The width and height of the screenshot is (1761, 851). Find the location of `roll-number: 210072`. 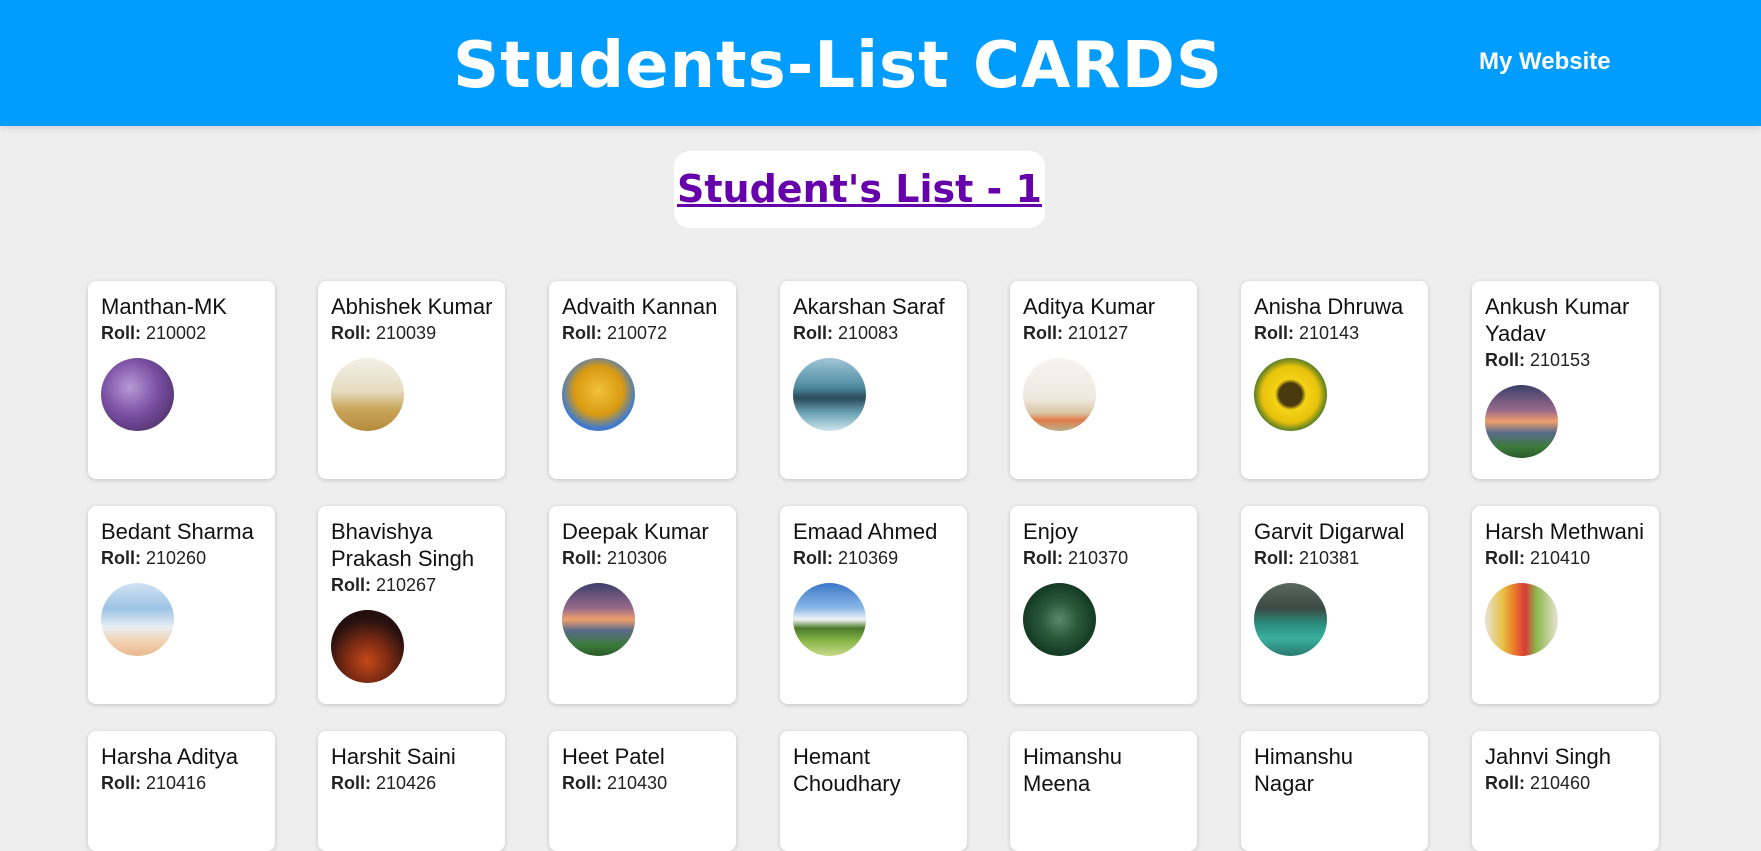

roll-number: 210072 is located at coordinates (637, 333).